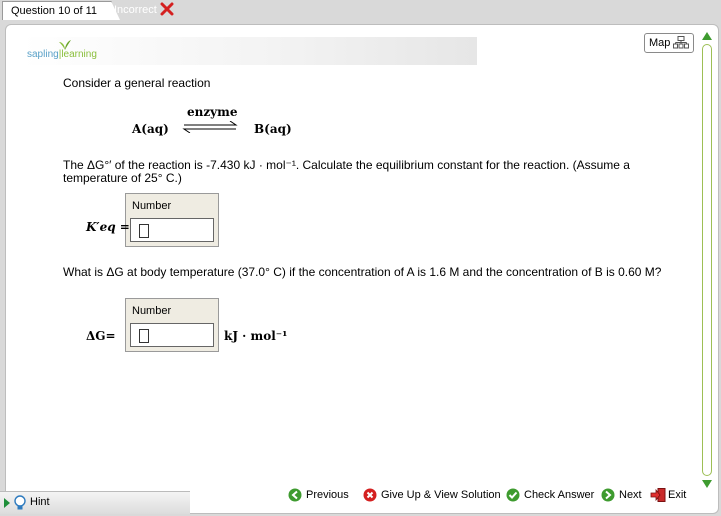 The image size is (721, 516). What do you see at coordinates (249, 51) in the screenshot?
I see `brand-logo: sapling|learning` at bounding box center [249, 51].